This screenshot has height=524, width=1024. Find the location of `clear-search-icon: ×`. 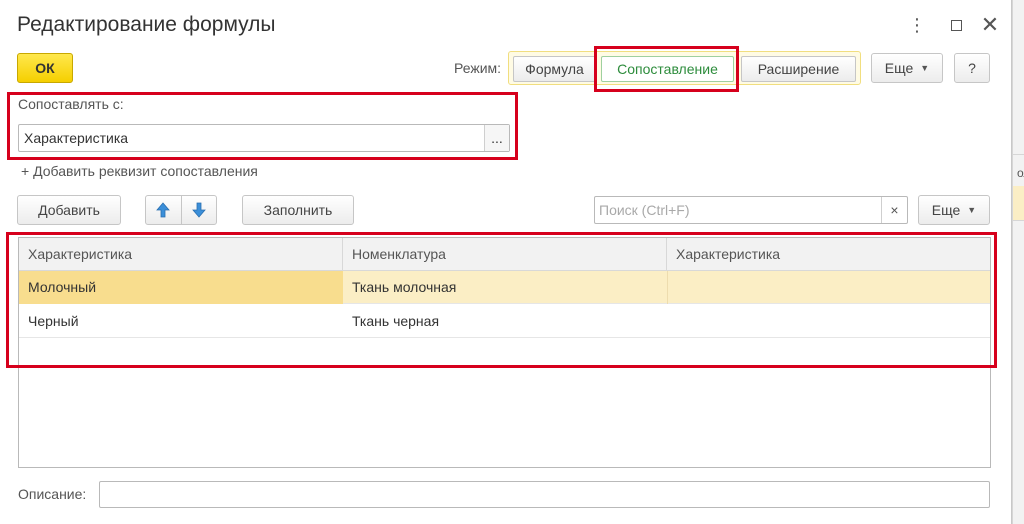

clear-search-icon: × is located at coordinates (894, 210).